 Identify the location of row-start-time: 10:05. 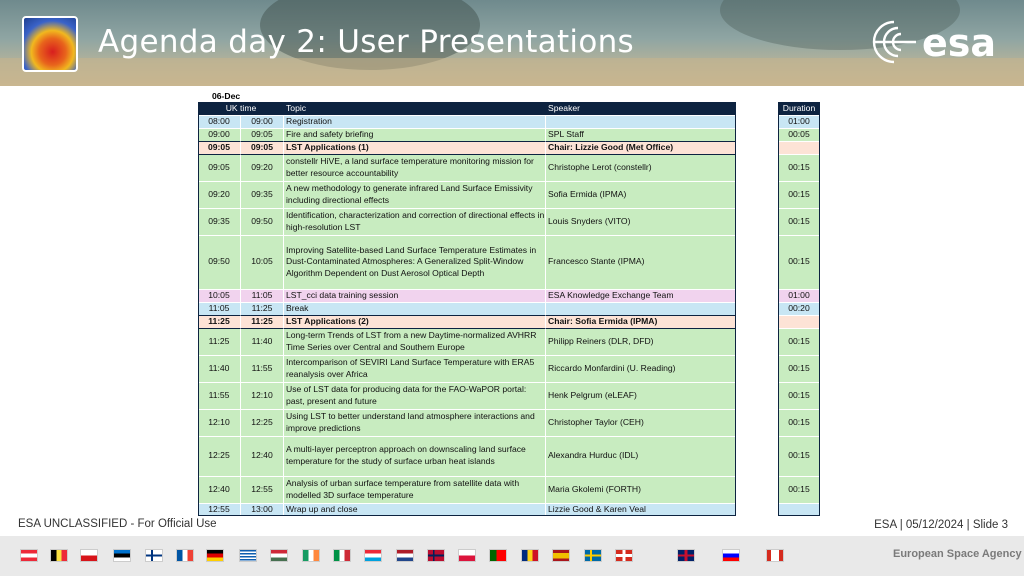
(219, 296).